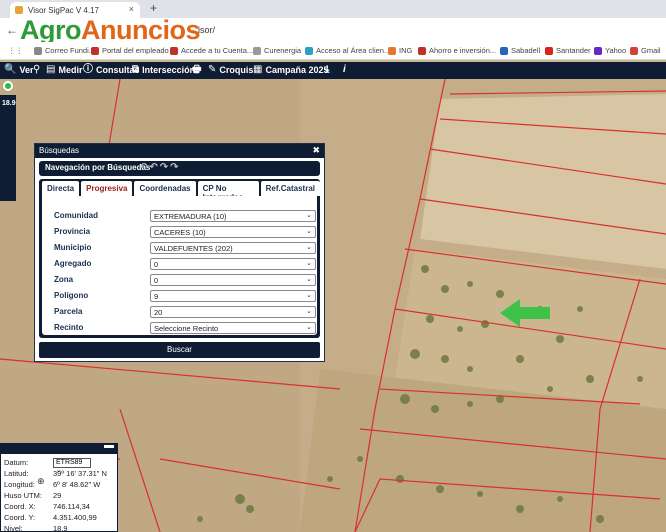 The image size is (666, 532). Describe the element at coordinates (61, 188) in the screenshot. I see `tab-directa: Directa` at that location.